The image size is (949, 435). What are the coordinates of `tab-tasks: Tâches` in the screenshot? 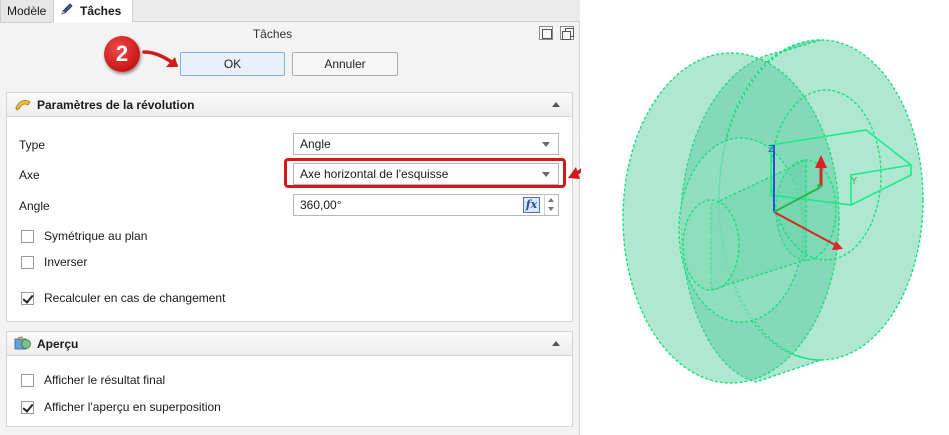 It's located at (93, 11).